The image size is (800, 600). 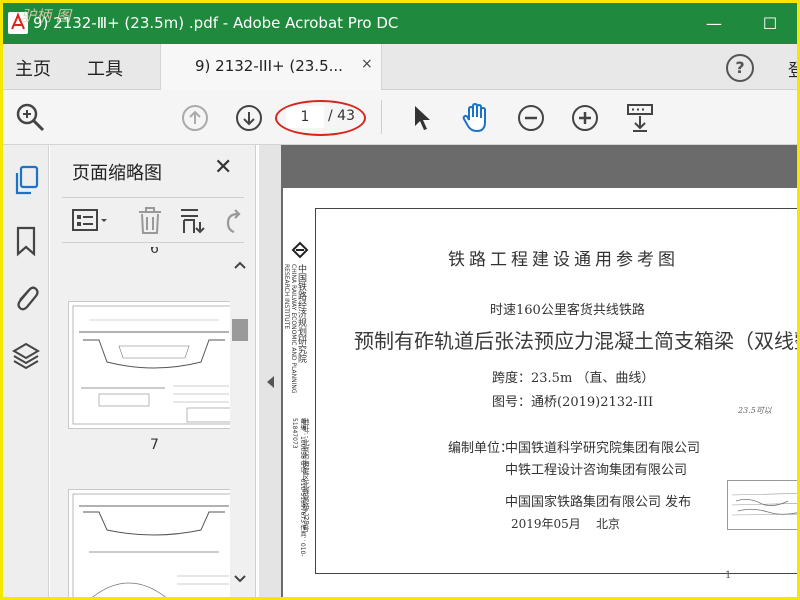 What do you see at coordinates (223, 167) in the screenshot?
I see `panel-close-icon: ✕` at bounding box center [223, 167].